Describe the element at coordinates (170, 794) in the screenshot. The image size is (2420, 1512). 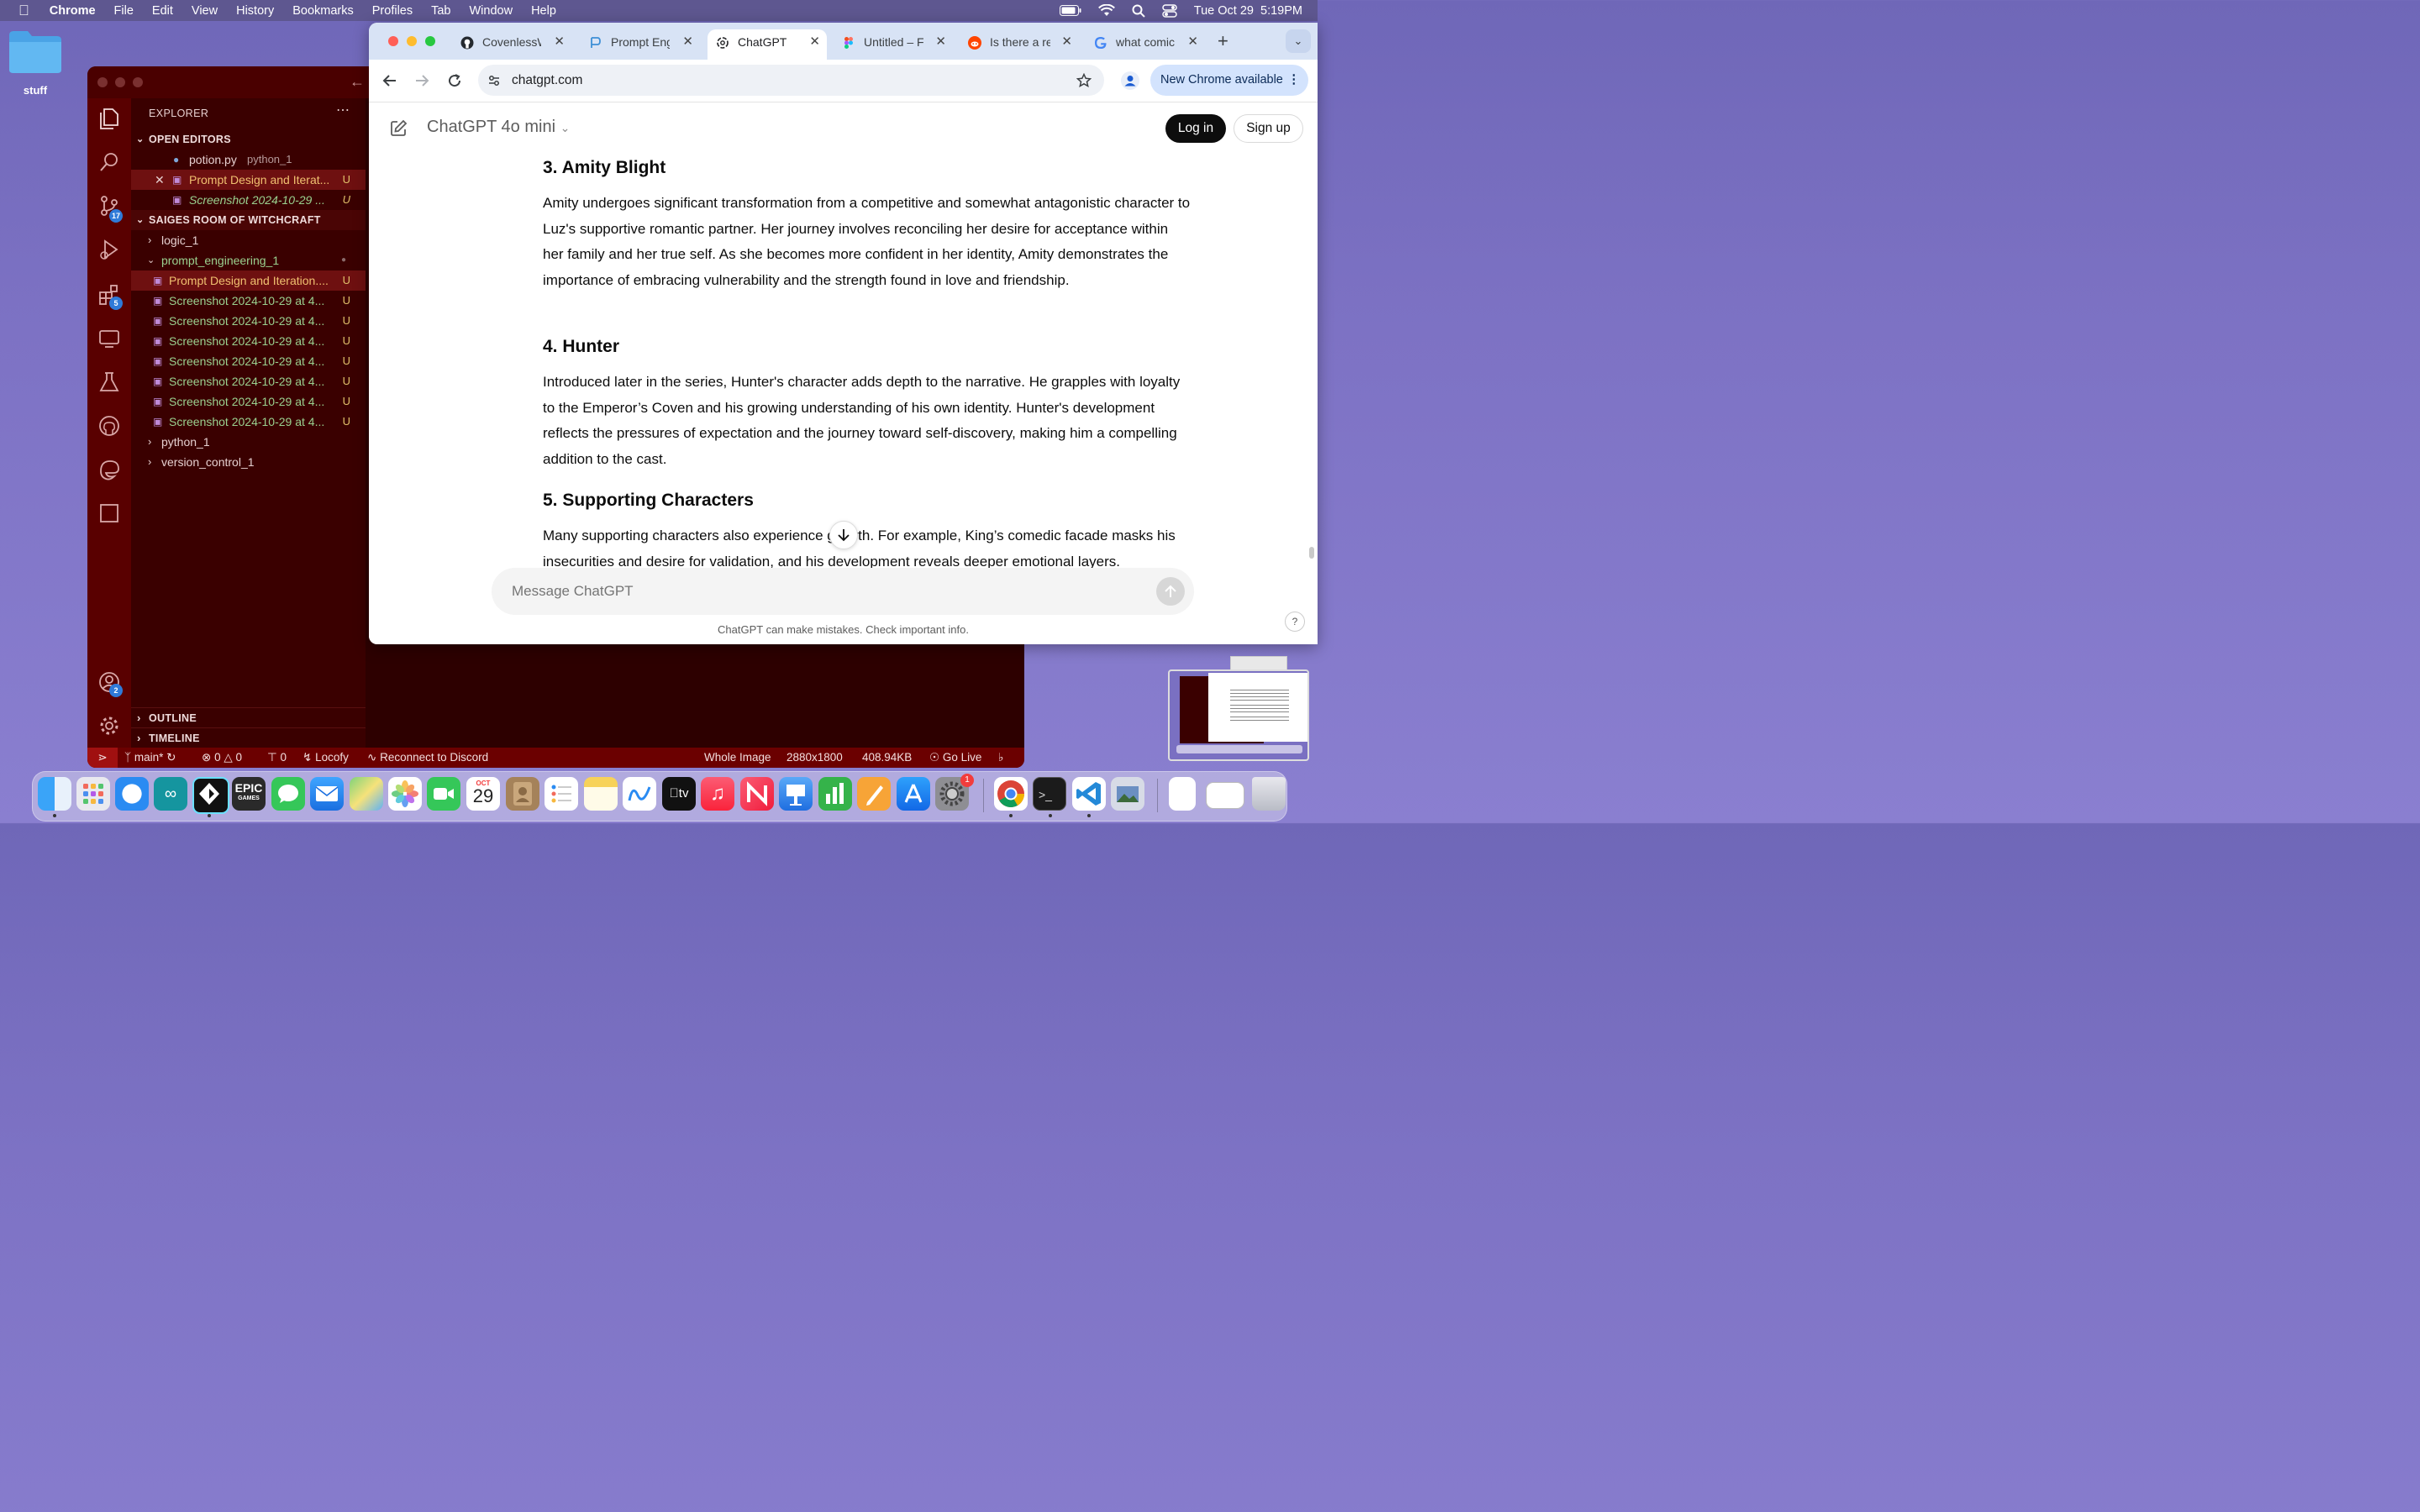
I see `arduino-icon: ∞` at that location.